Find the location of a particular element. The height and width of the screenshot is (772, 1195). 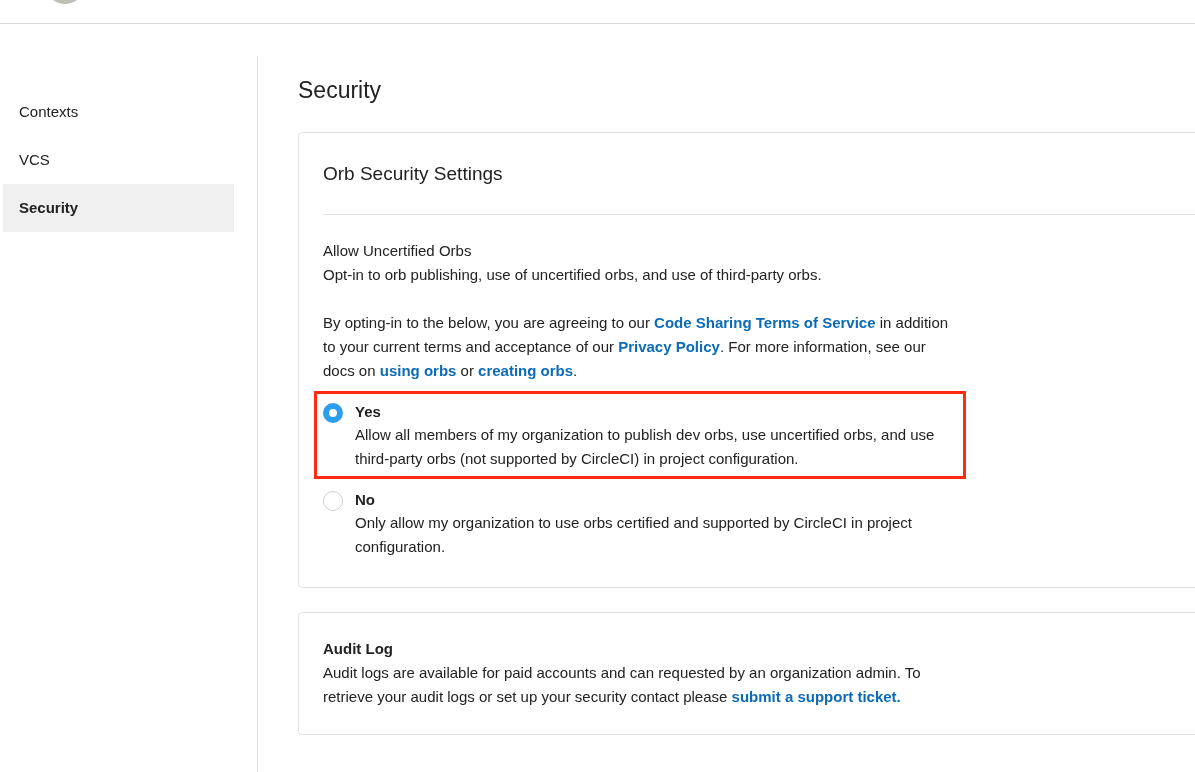

link: Code Sharing Terms of Service is located at coordinates (765, 322).